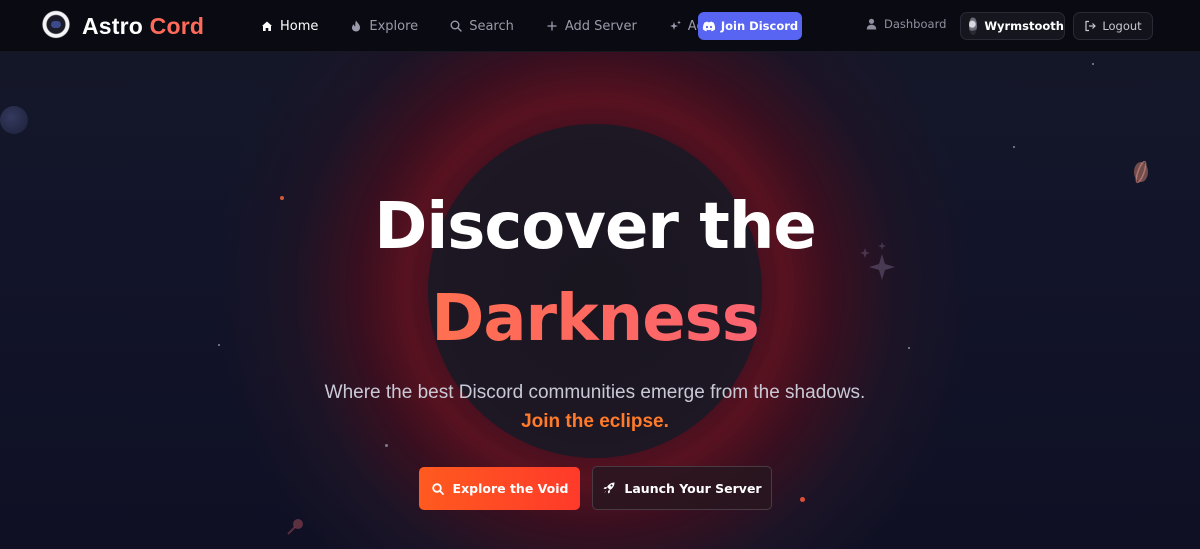 The image size is (1200, 549). I want to click on brand-name-part1: Astro, so click(113, 25).